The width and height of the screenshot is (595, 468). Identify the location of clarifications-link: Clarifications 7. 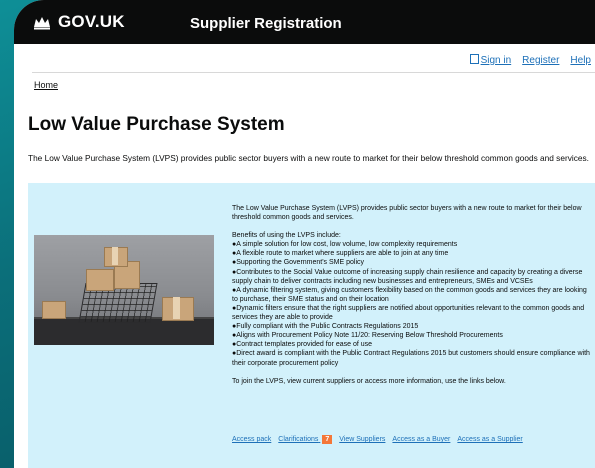
(305, 439).